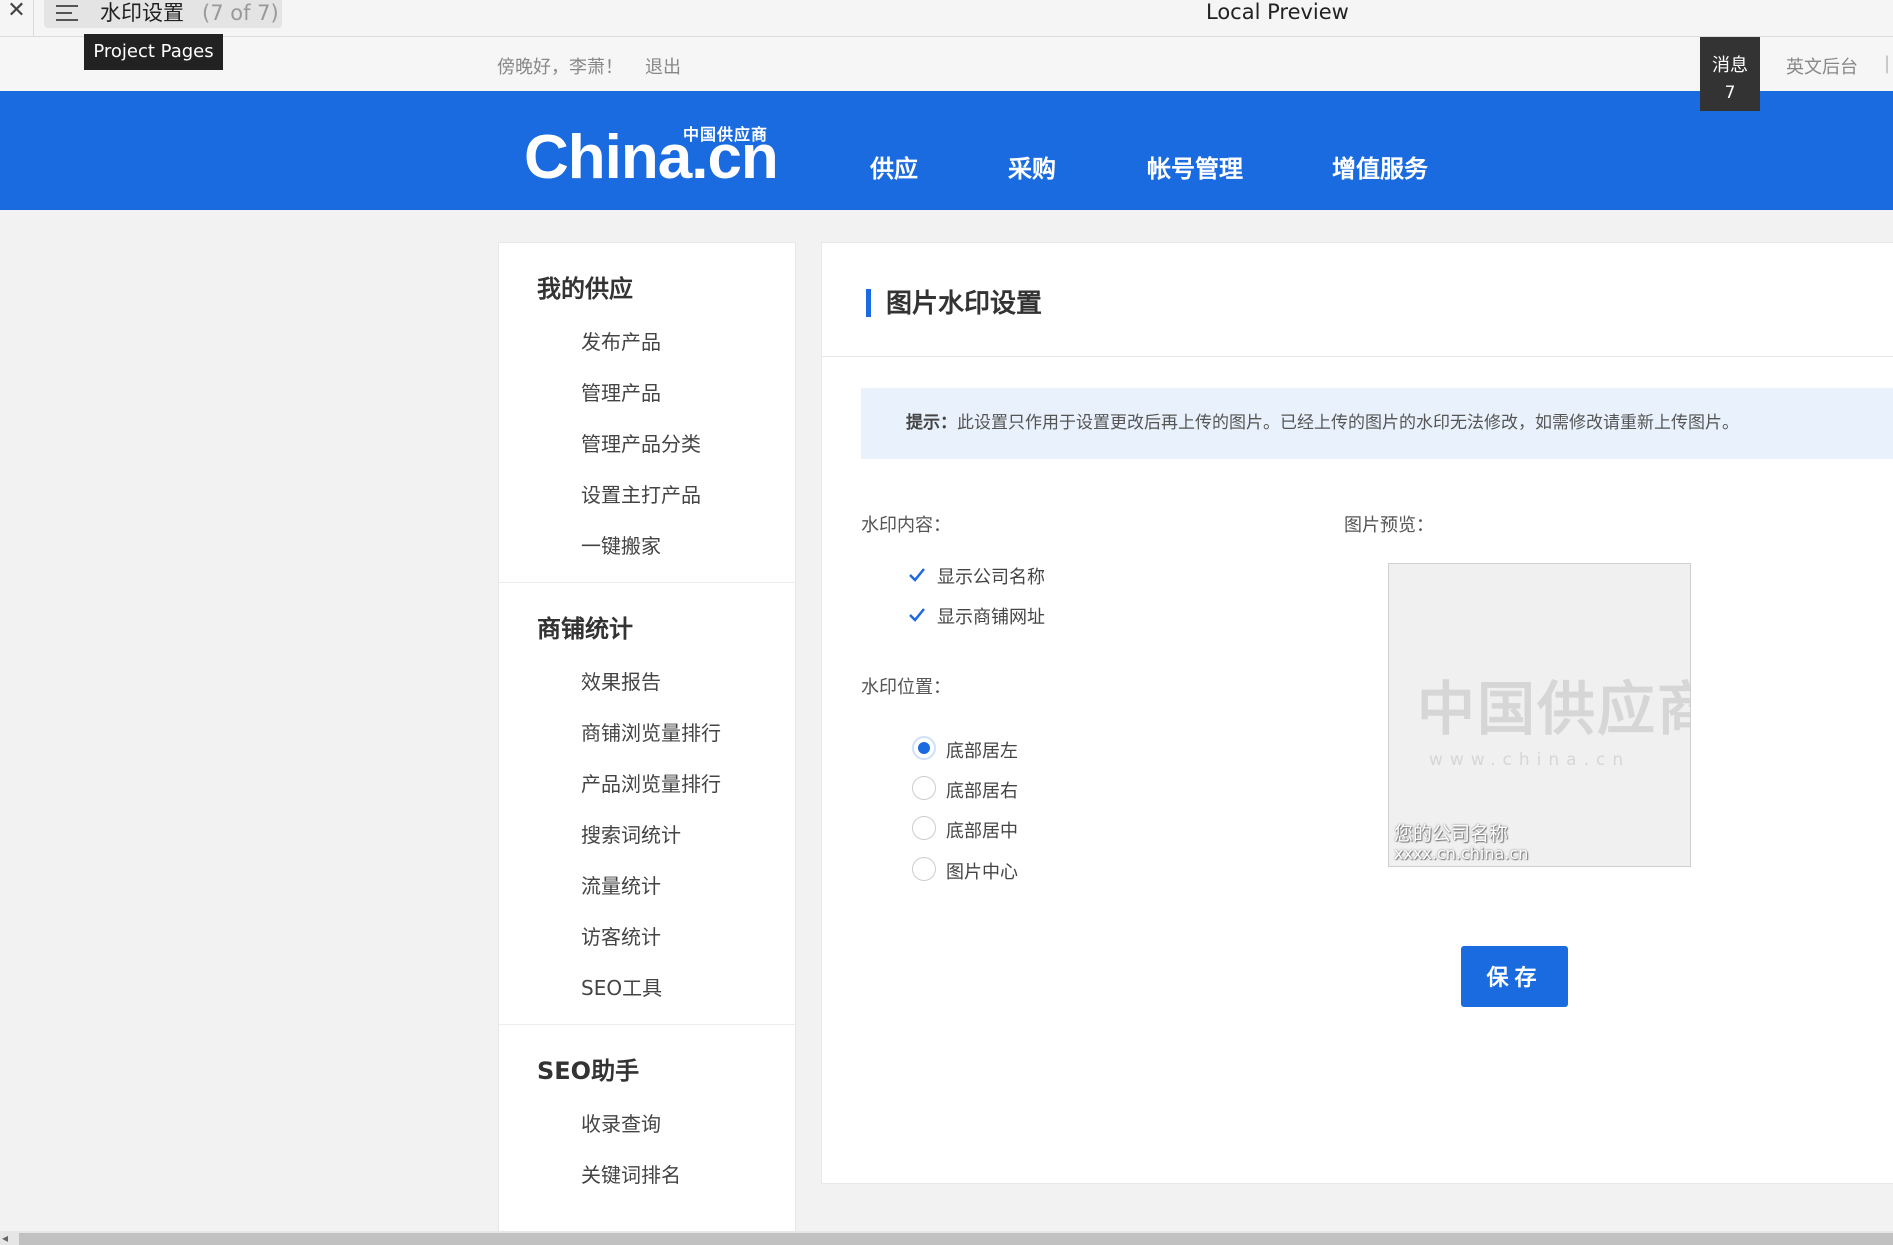  Describe the element at coordinates (240, 13) in the screenshot. I see `document-count: (7 of 7)` at that location.